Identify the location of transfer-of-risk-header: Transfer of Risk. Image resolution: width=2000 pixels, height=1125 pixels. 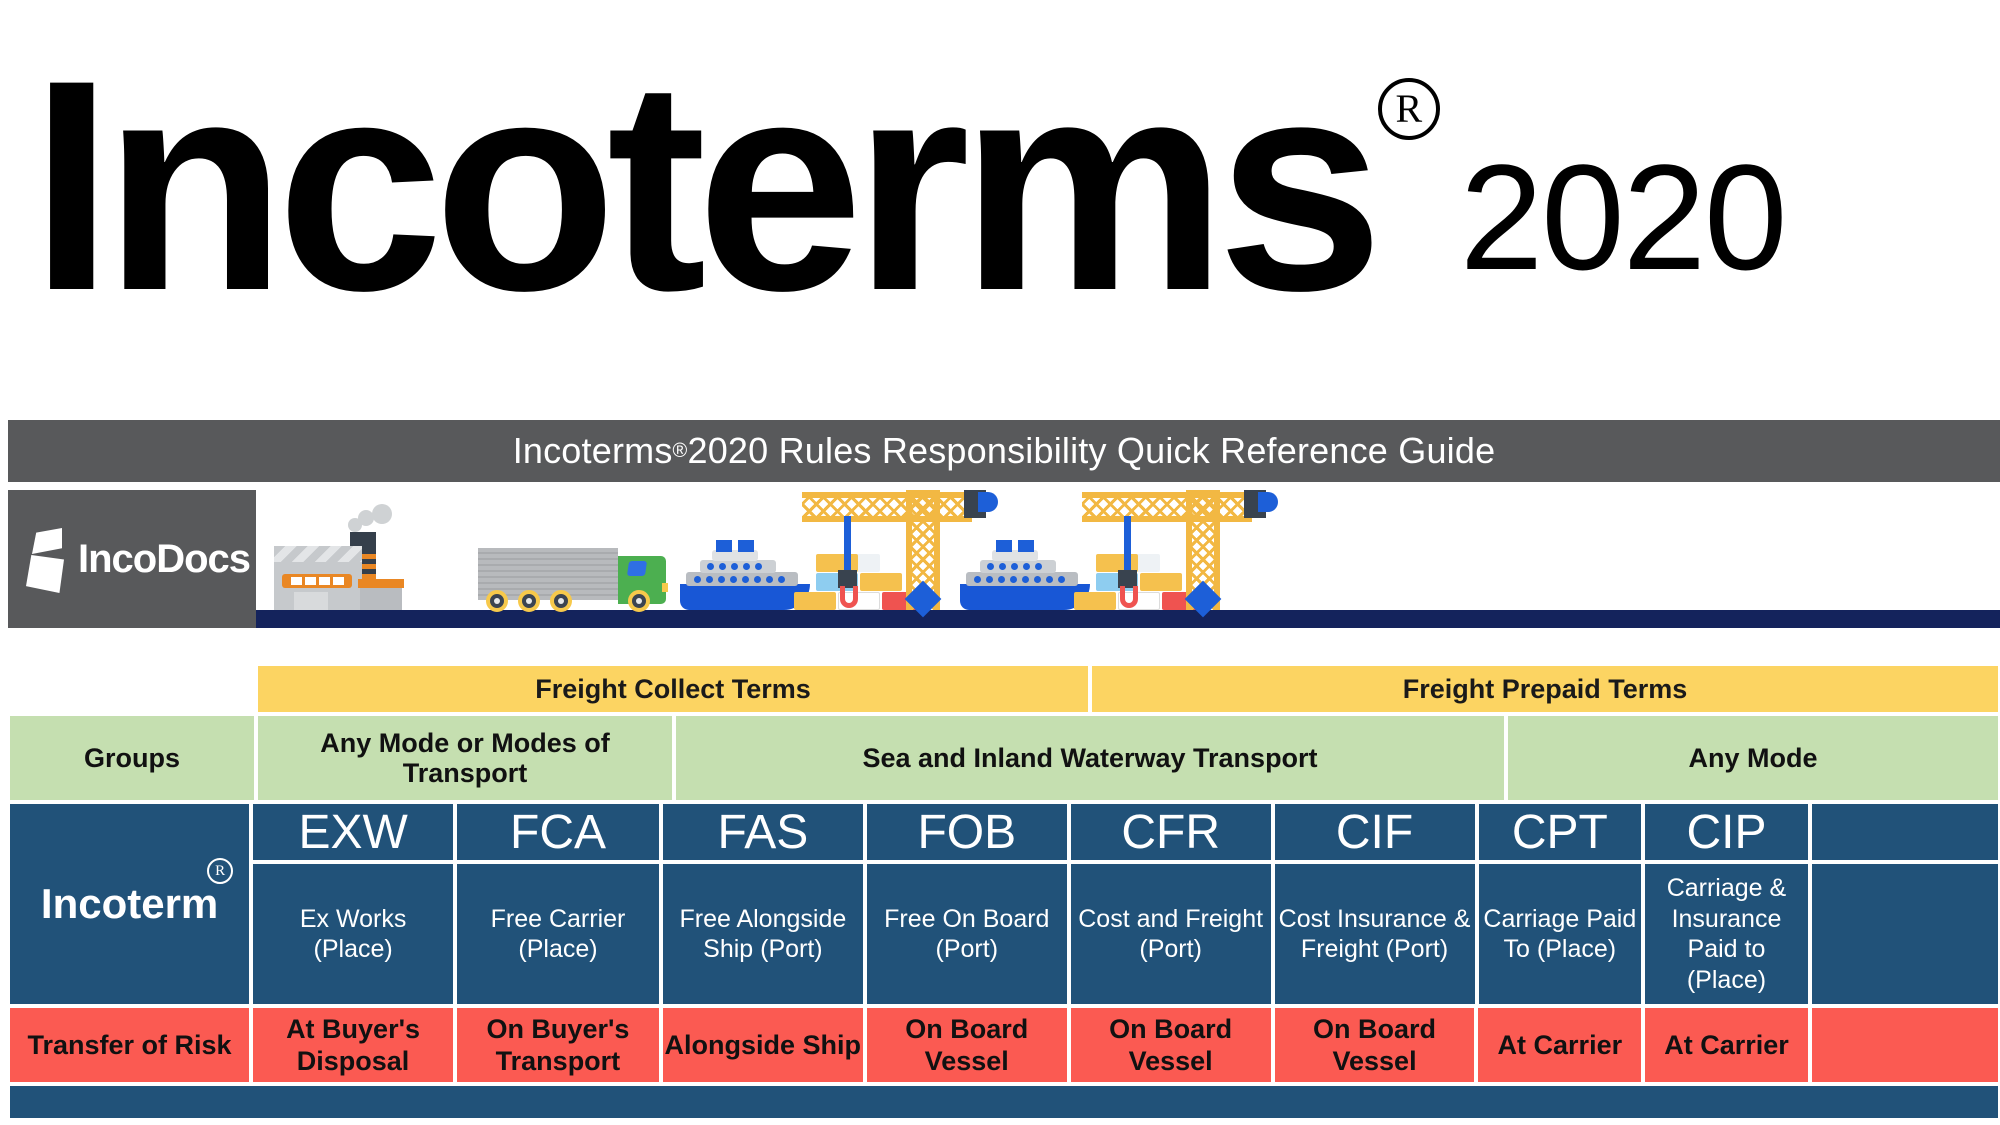
(130, 1045).